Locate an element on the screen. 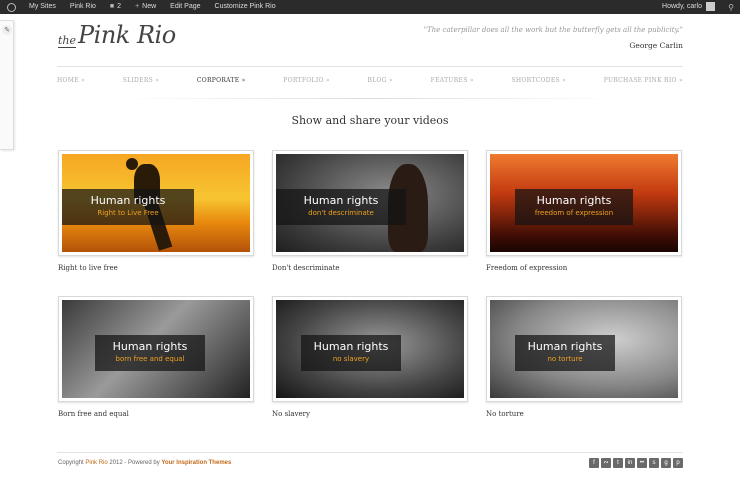 This screenshot has width=740, height=490. video-caption: Human rights don't descriminate is located at coordinates (341, 207).